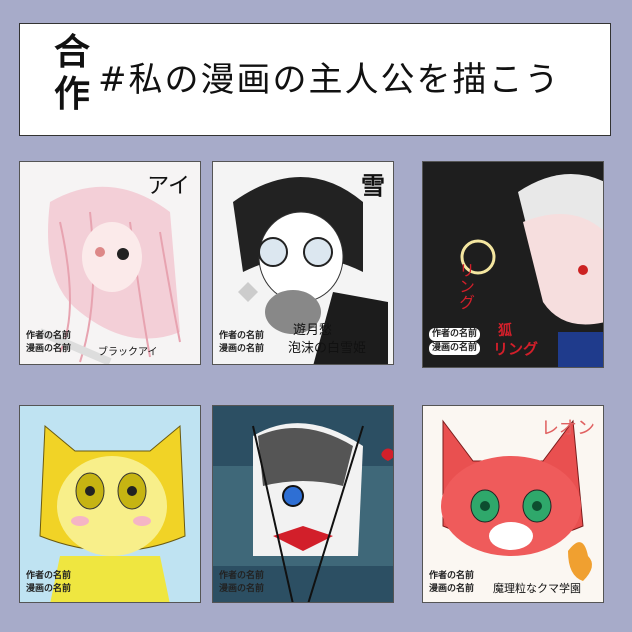 The image size is (632, 632). I want to click on artwork-panel-6: レオン 作者の名前 漫画の名前 魔理粒なクマ学園, so click(513, 504).